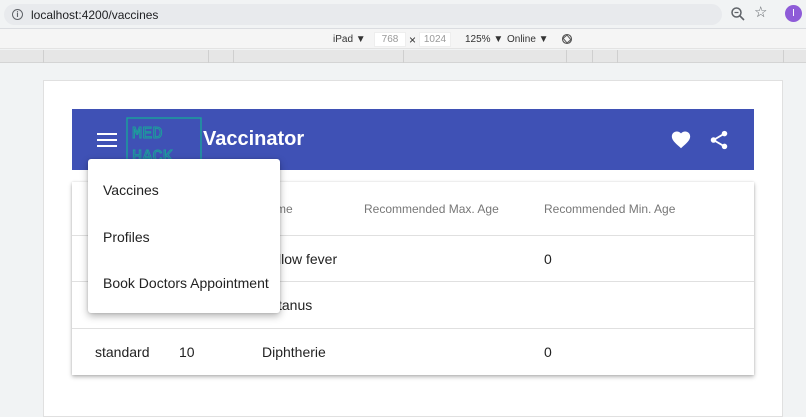 This screenshot has height=417, width=806. What do you see at coordinates (294, 352) in the screenshot?
I see `cell-name: Diphtherie` at bounding box center [294, 352].